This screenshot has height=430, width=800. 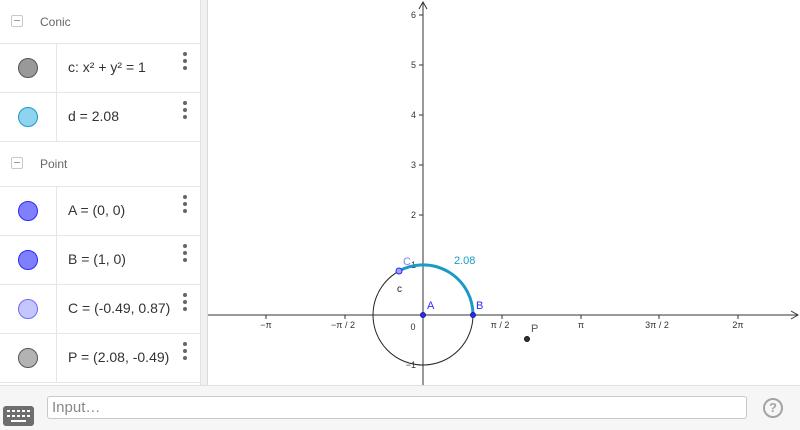 I want to click on point-label: A, so click(x=431, y=306).